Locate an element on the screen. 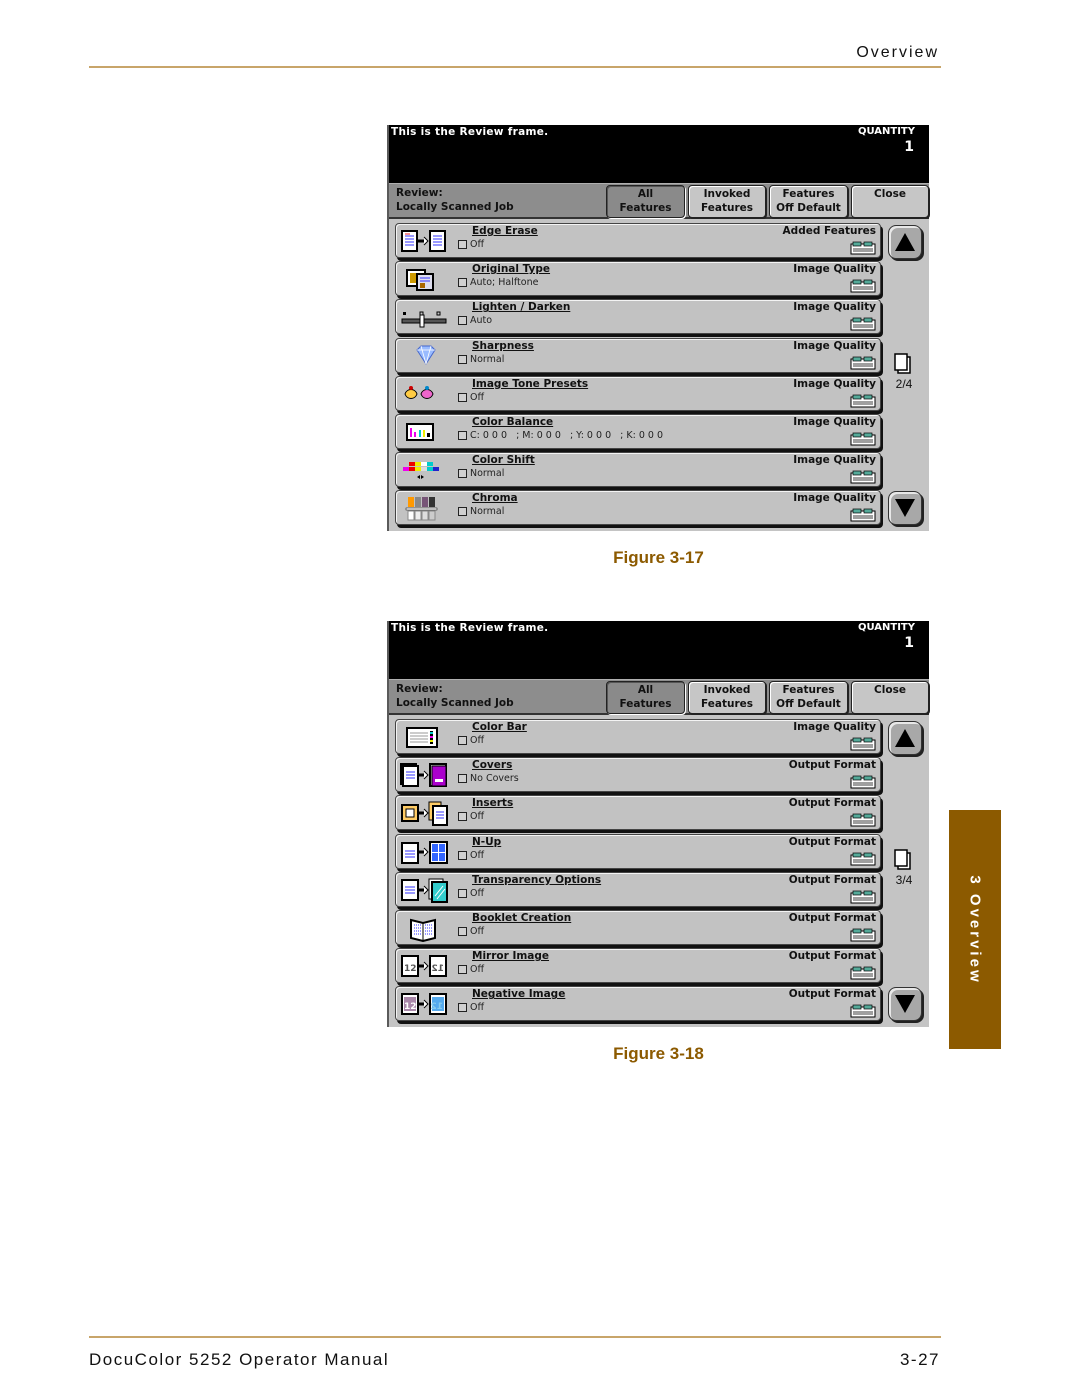  feature-row: Transparency Options Off Output Format is located at coordinates (638, 889).